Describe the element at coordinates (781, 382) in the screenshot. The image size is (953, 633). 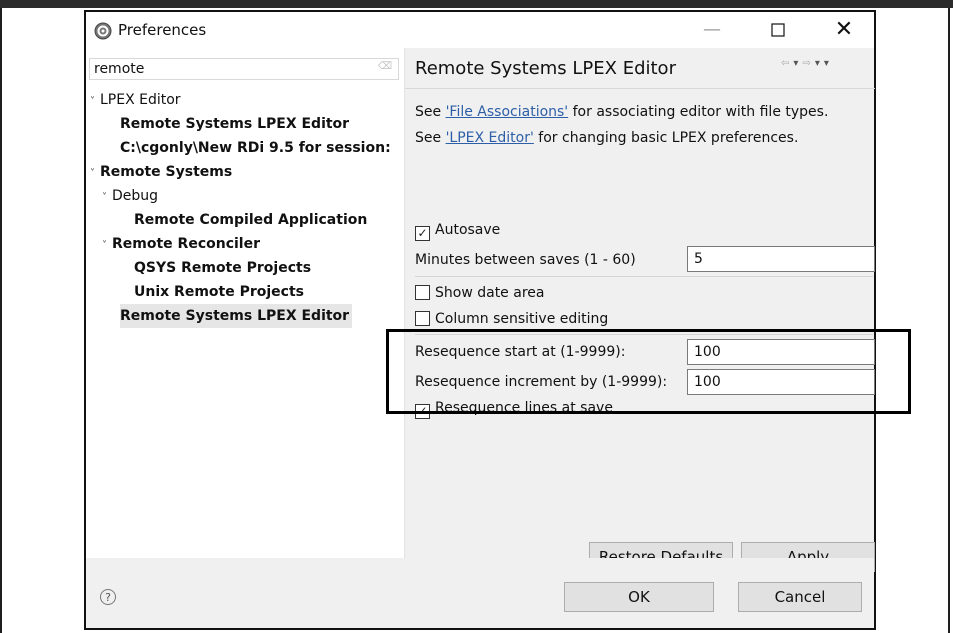
I see `resequence-increment-input` at that location.